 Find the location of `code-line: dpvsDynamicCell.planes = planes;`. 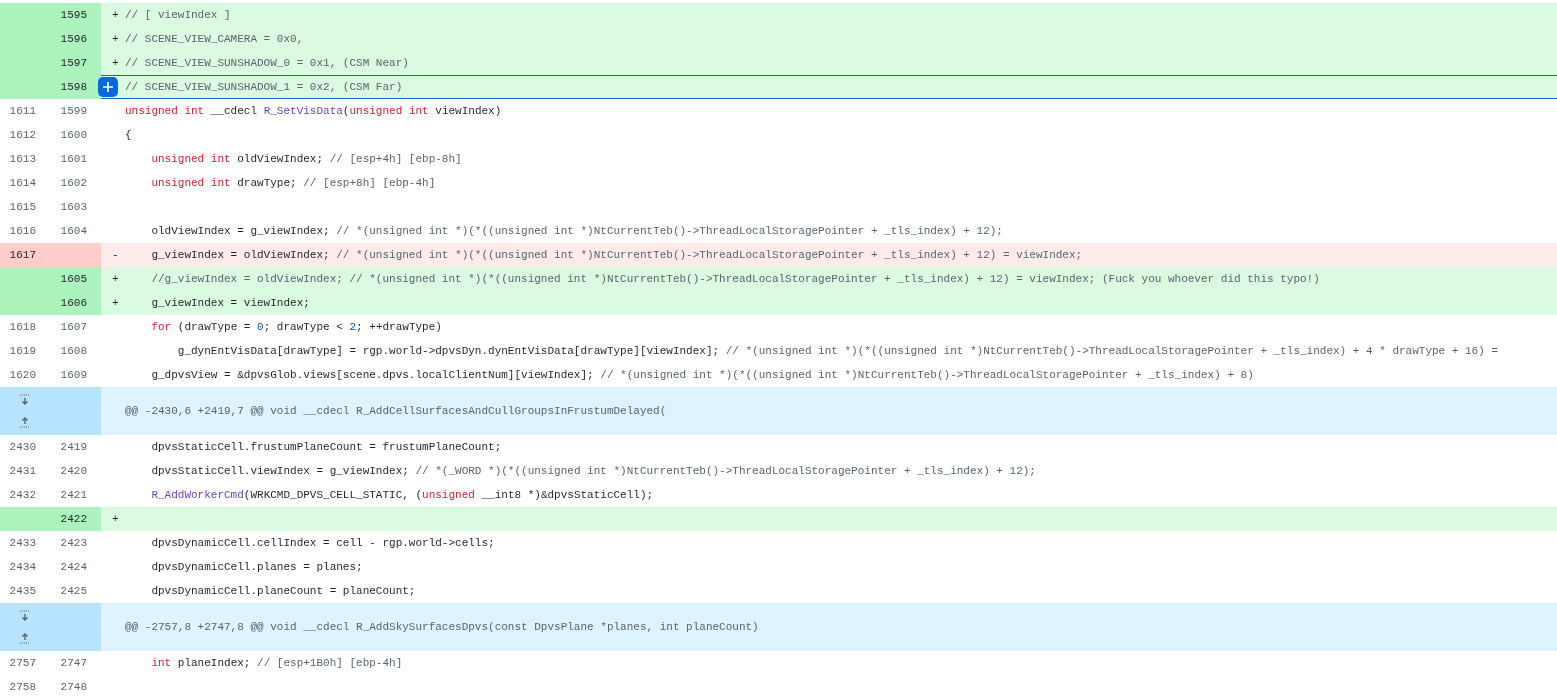

code-line: dpvsDynamicCell.planes = planes; is located at coordinates (256, 567).